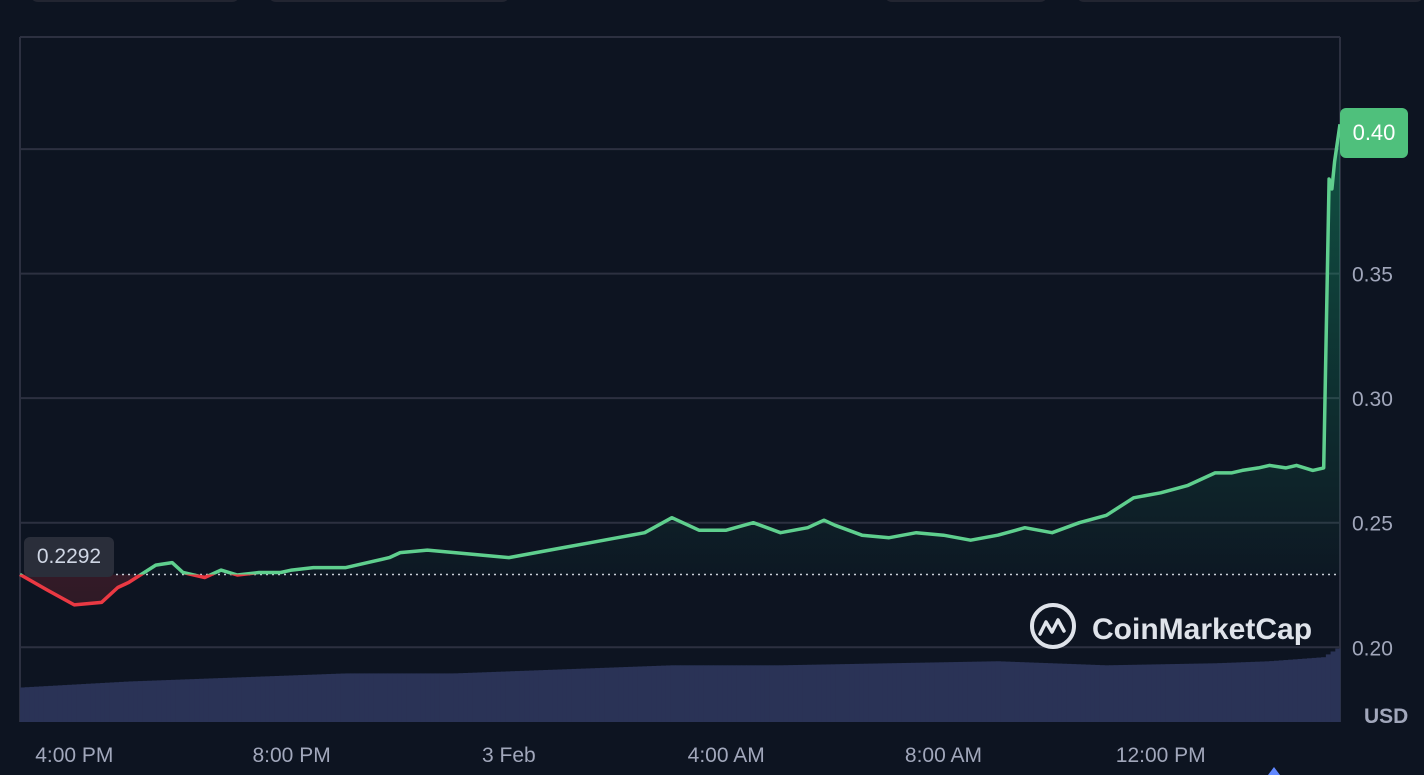 The width and height of the screenshot is (1424, 775). Describe the element at coordinates (1372, 524) in the screenshot. I see `y-tick-label: 0.25` at that location.